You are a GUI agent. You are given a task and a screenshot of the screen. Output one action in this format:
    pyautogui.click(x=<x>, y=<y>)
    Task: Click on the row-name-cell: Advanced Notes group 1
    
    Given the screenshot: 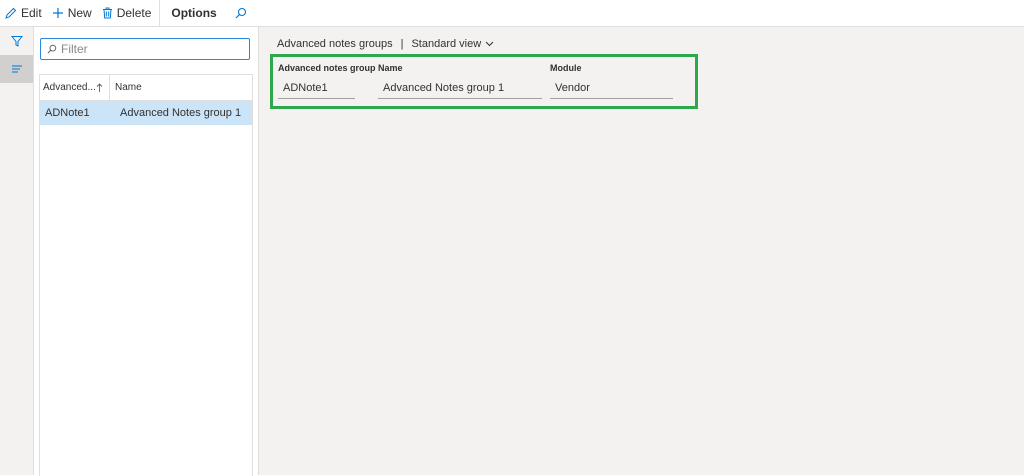 What is the action you would take?
    pyautogui.click(x=181, y=113)
    